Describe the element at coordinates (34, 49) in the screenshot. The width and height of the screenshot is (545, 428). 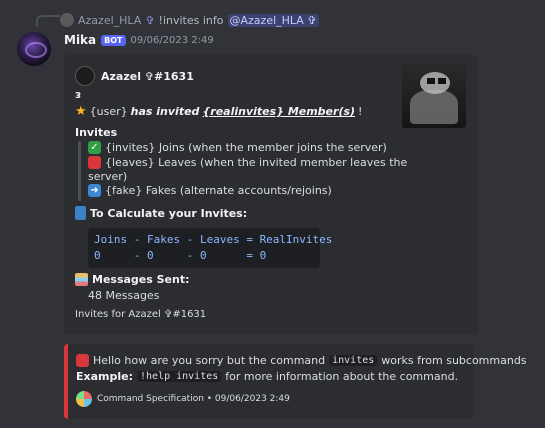
I see `bot-avatar` at that location.